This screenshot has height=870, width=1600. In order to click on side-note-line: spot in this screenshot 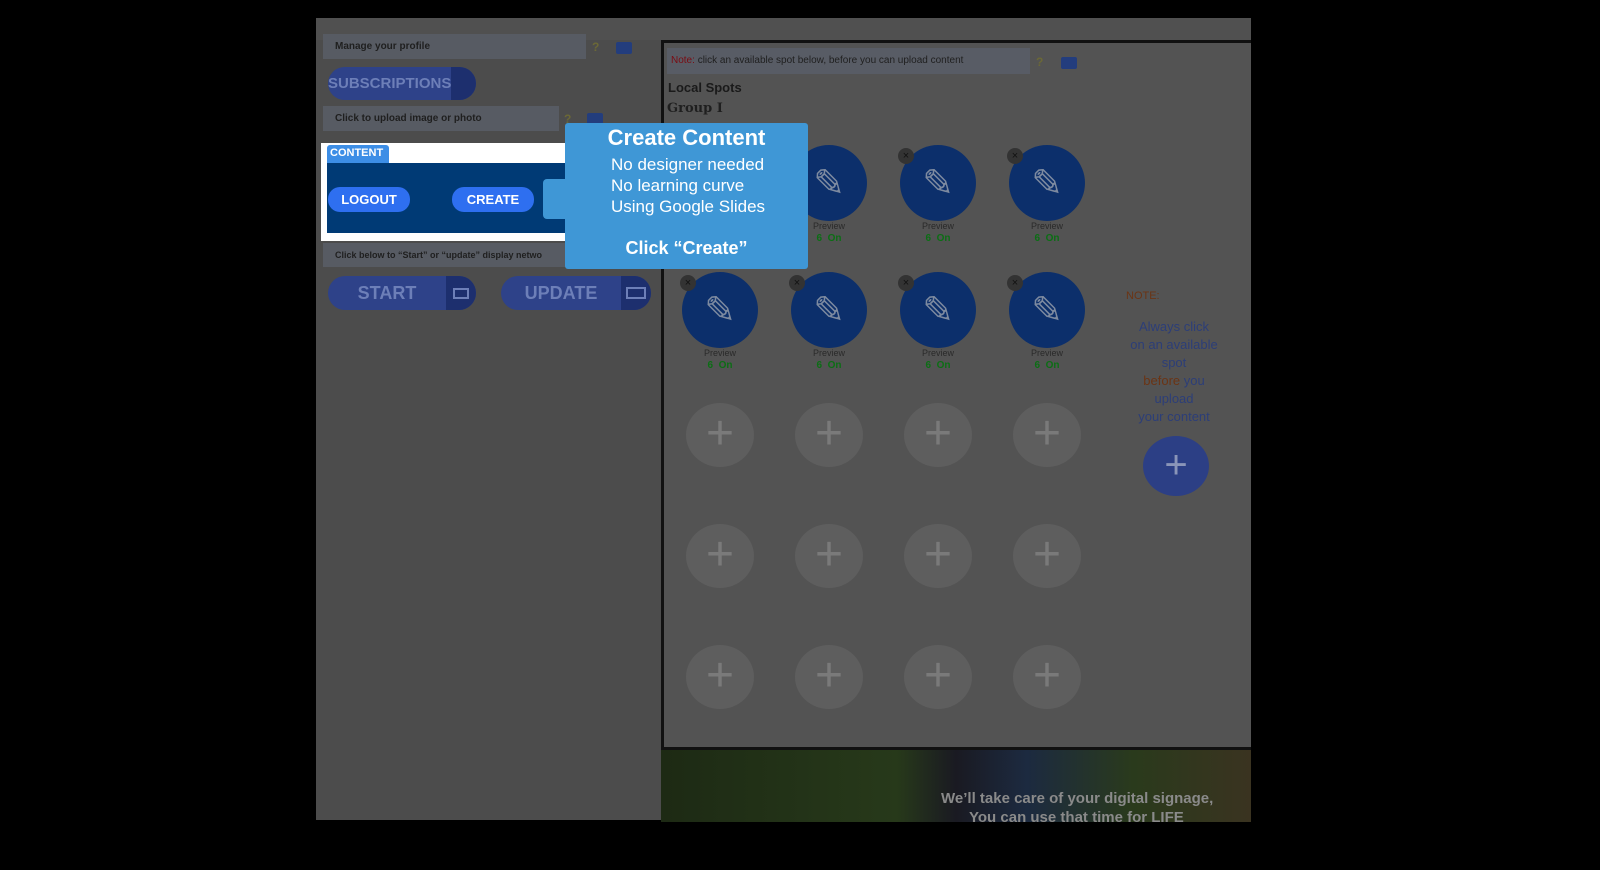, I will do `click(1174, 362)`.